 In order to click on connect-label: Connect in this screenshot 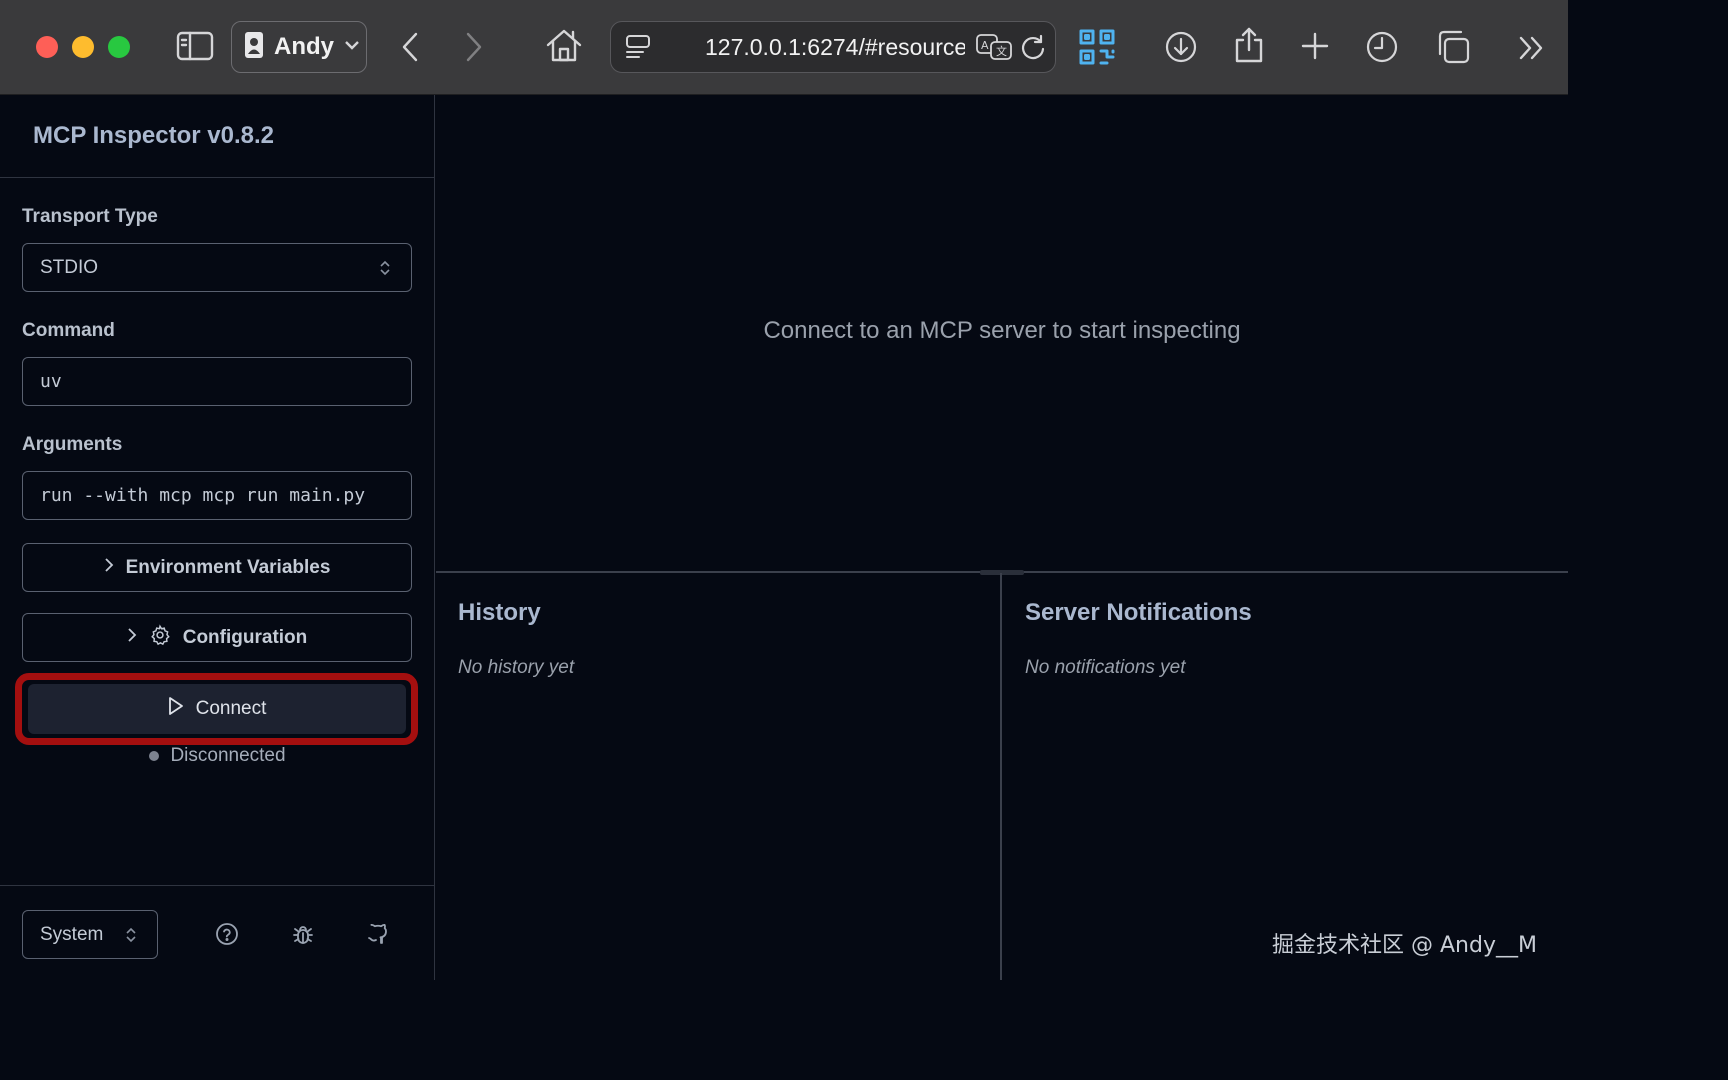, I will do `click(231, 708)`.